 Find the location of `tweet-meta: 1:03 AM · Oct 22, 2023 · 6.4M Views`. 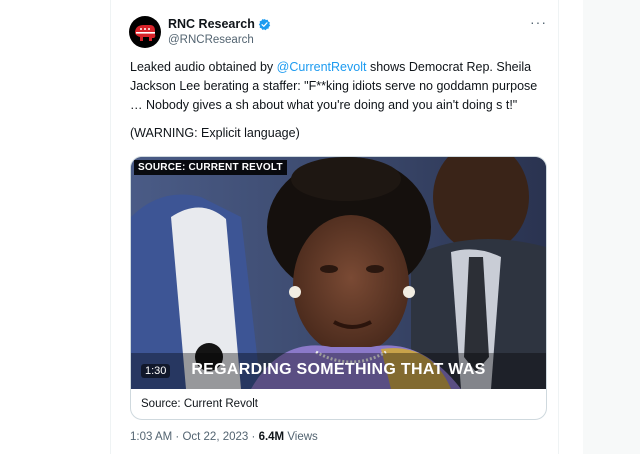

tweet-meta: 1:03 AM · Oct 22, 2023 · 6.4M Views is located at coordinates (224, 437).